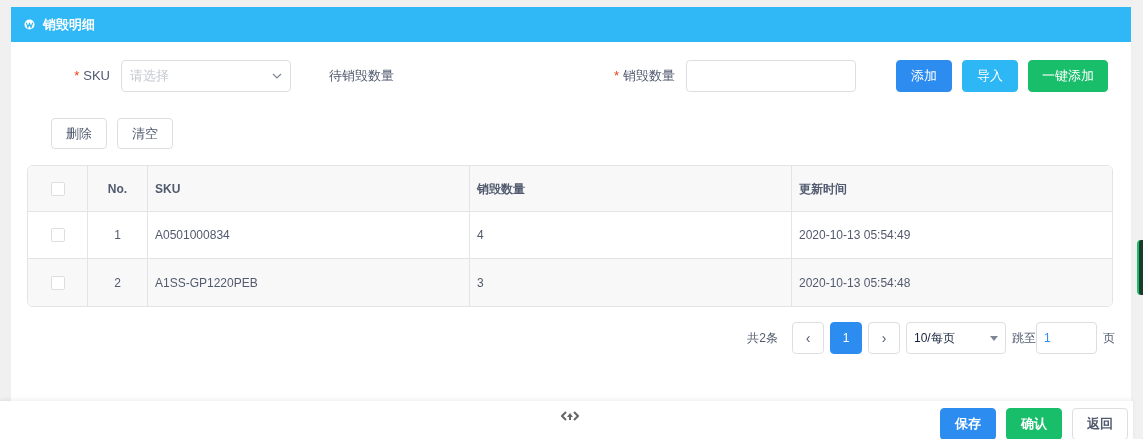  I want to click on column-header: No., so click(117, 189).